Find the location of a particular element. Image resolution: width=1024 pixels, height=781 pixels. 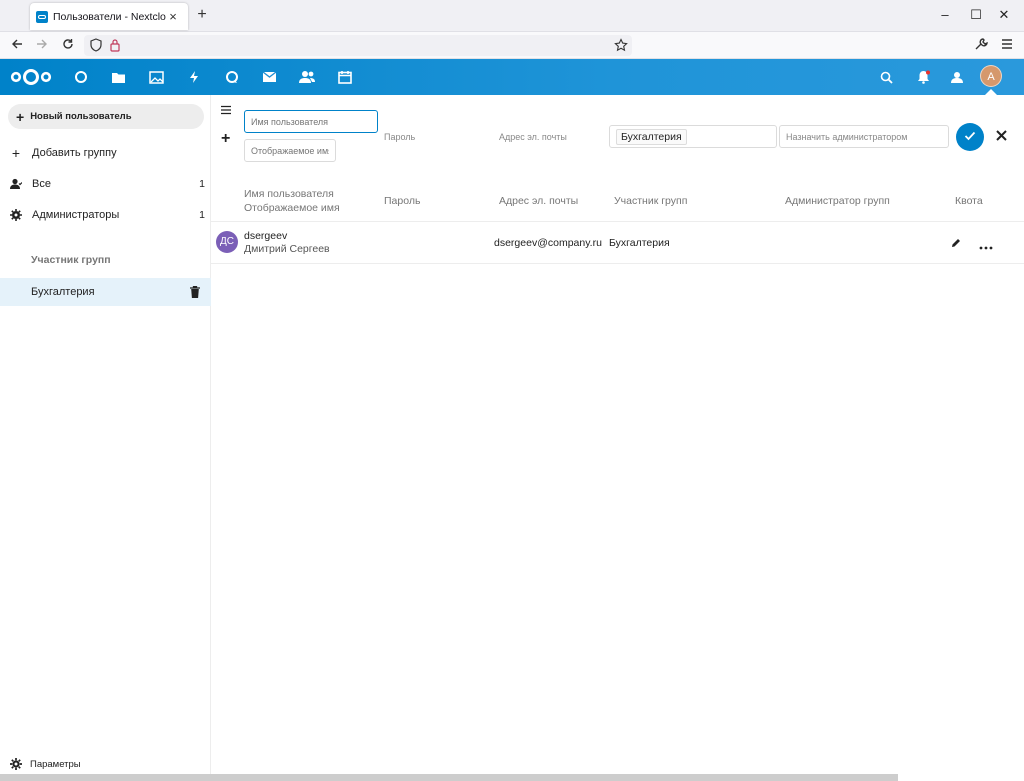

password-field: Пароль is located at coordinates (399, 137).